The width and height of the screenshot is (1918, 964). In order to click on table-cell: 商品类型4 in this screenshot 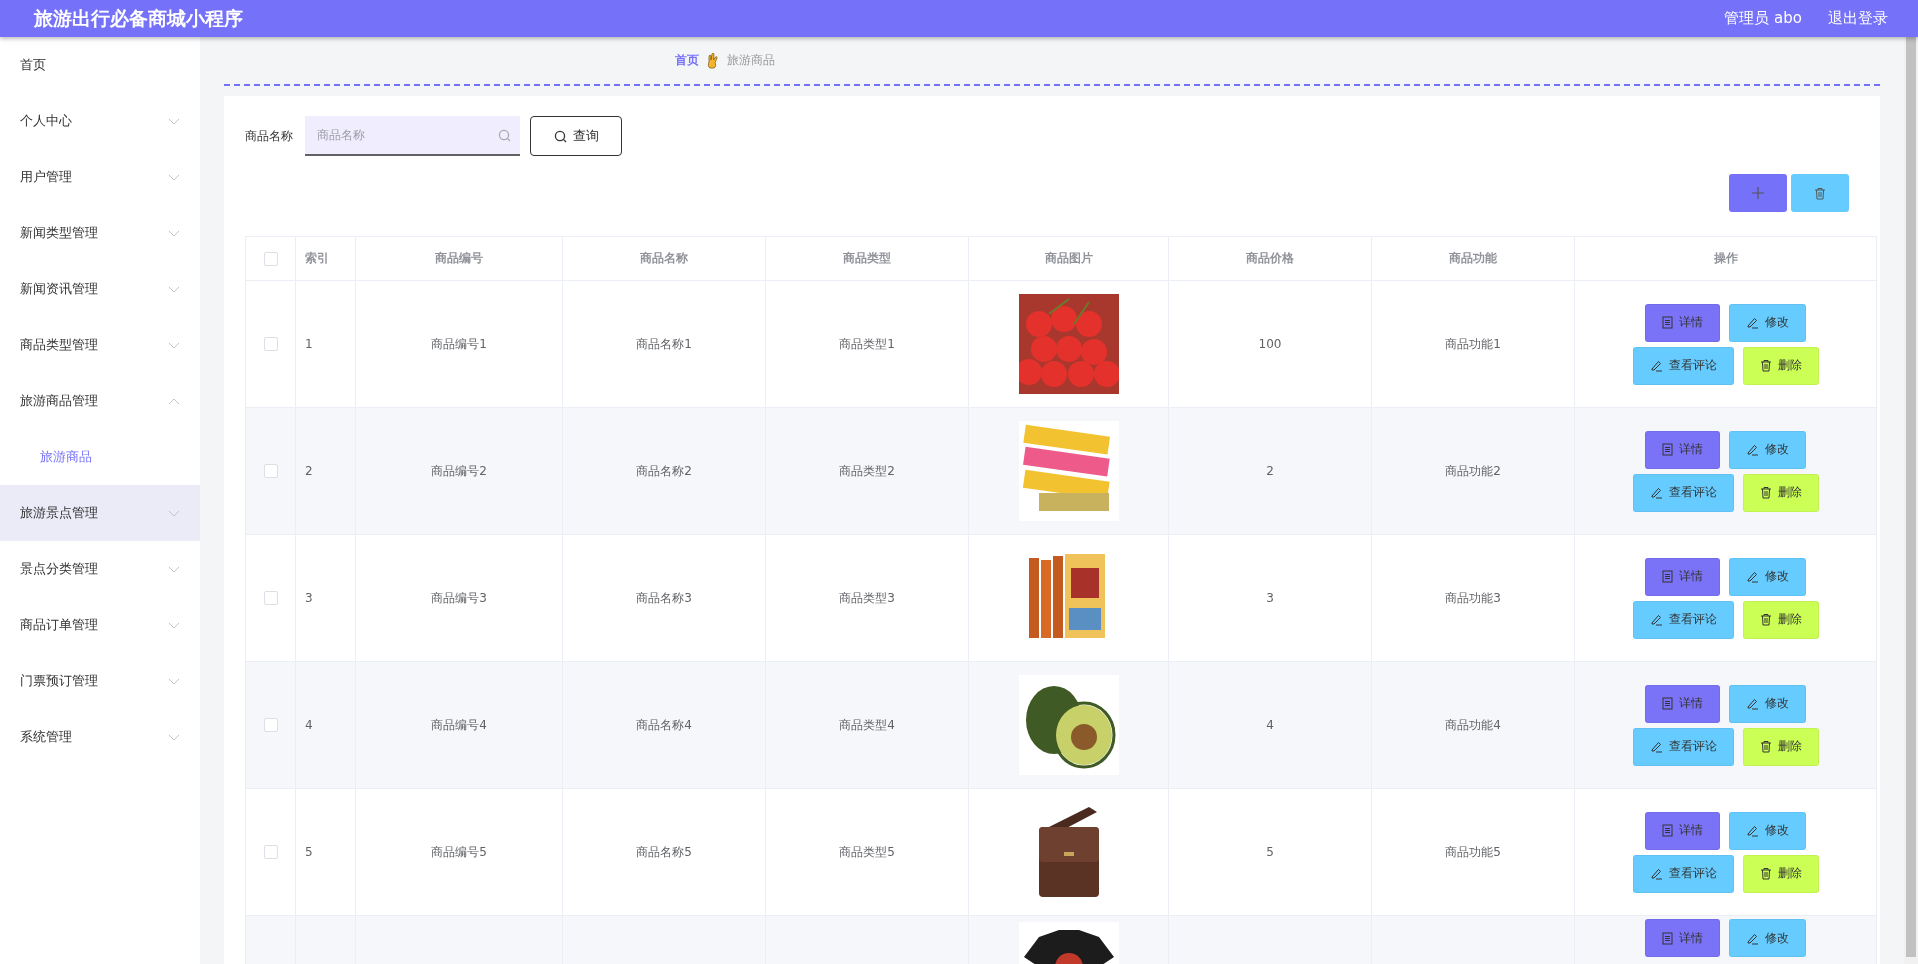, I will do `click(867, 724)`.